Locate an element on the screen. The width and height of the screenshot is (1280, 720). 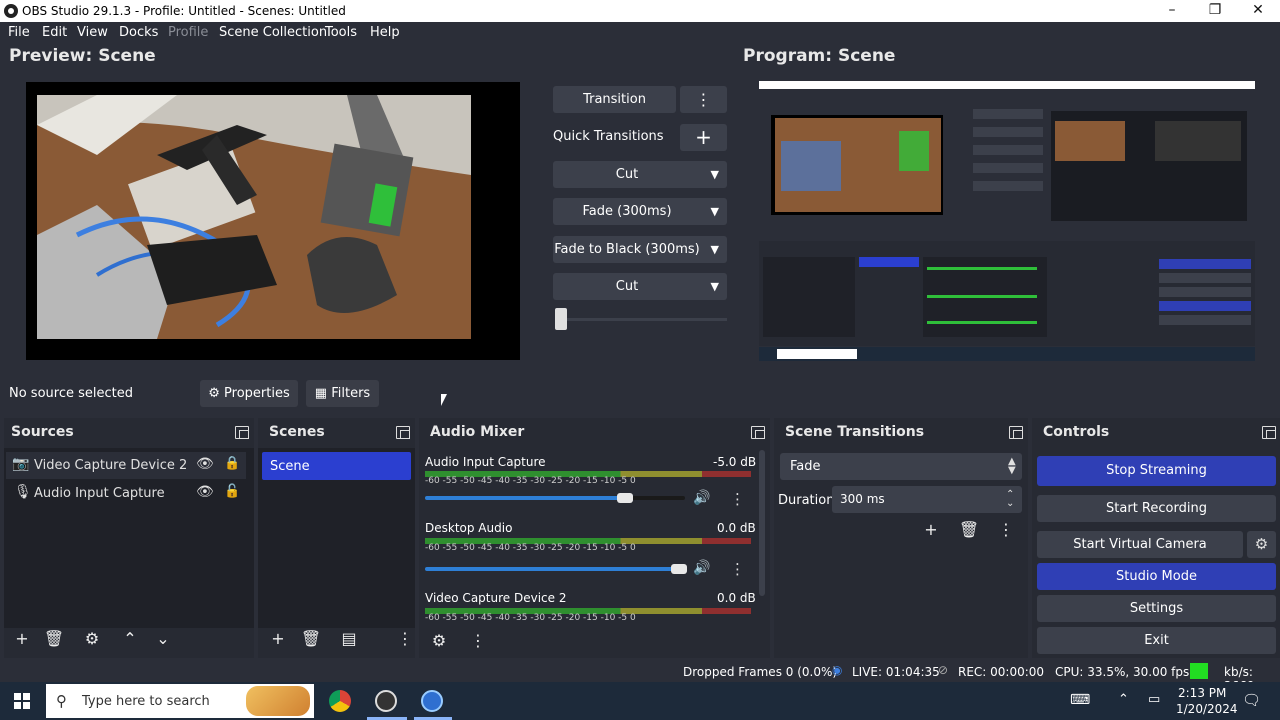
menu-view: View is located at coordinates (92, 32).